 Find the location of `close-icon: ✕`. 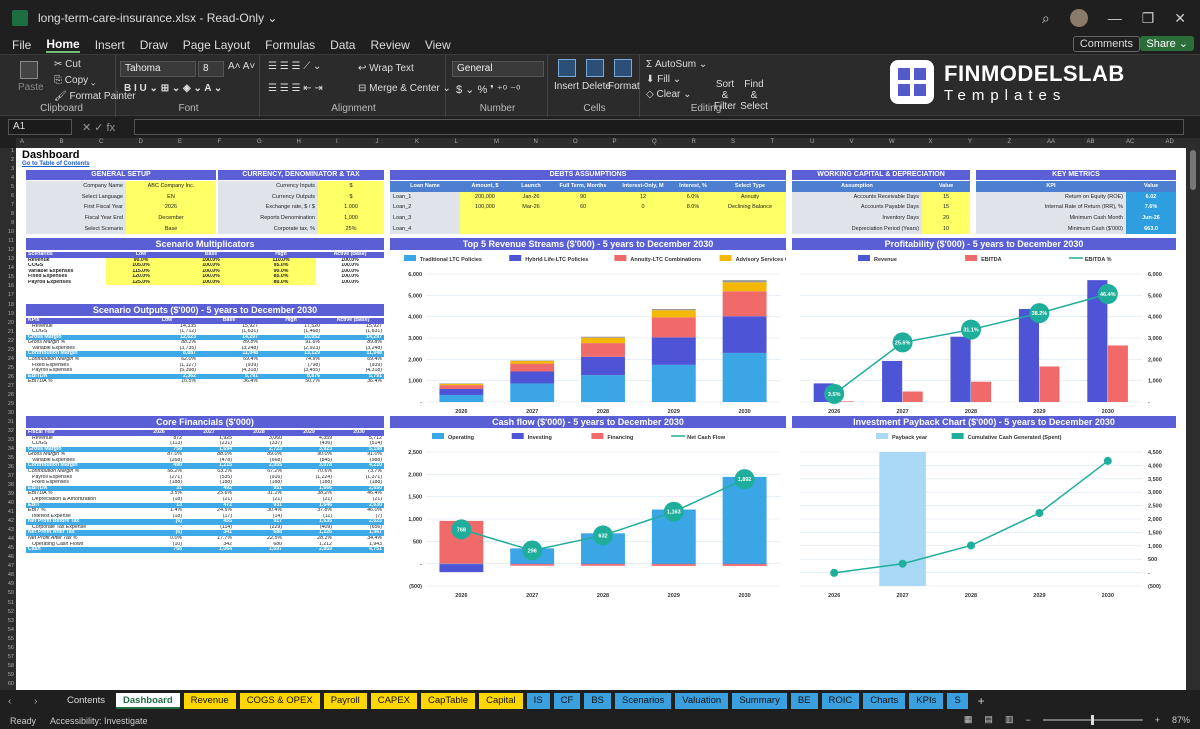

close-icon: ✕ is located at coordinates (1180, 18).